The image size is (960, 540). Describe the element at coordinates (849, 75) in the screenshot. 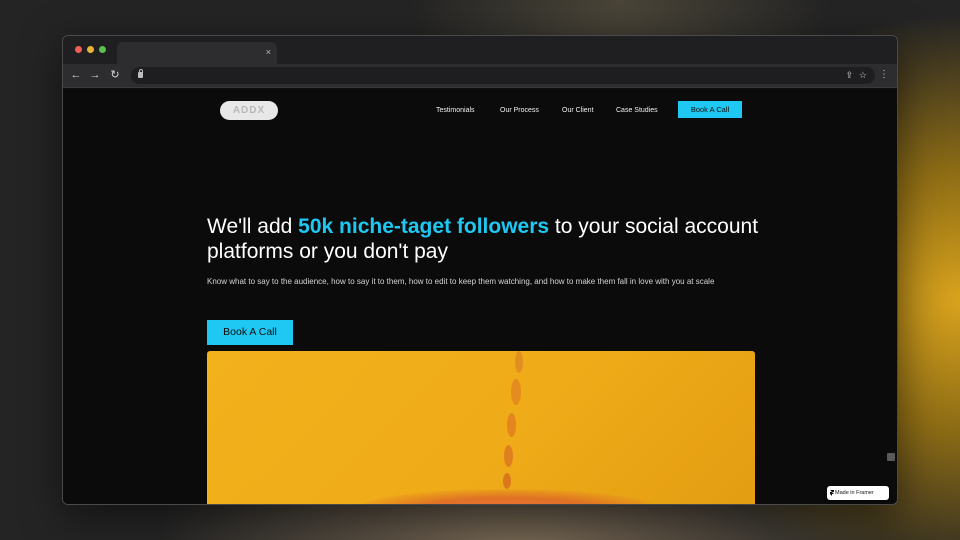

I see `share-icon: ⇪` at that location.